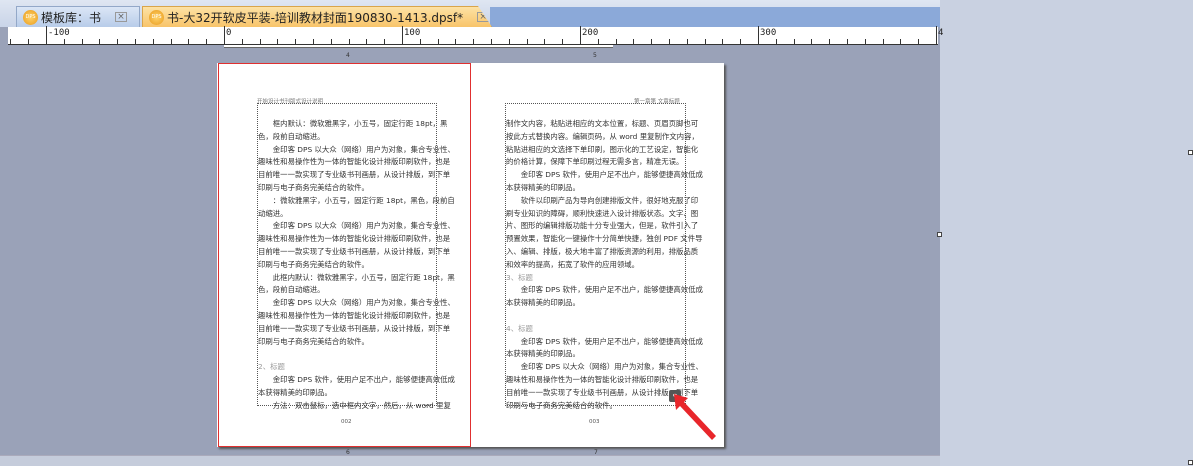 The height and width of the screenshot is (466, 1193). I want to click on tab-label: 模板库：书, so click(71, 17).